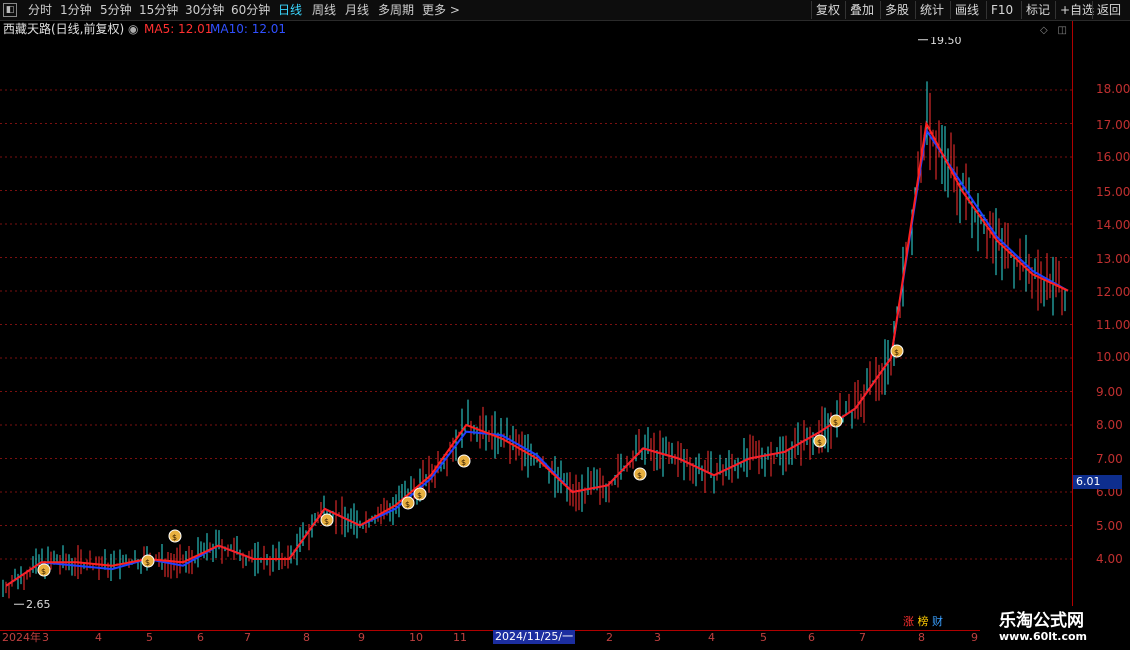  I want to click on x-tick: 2024年, so click(21, 637).